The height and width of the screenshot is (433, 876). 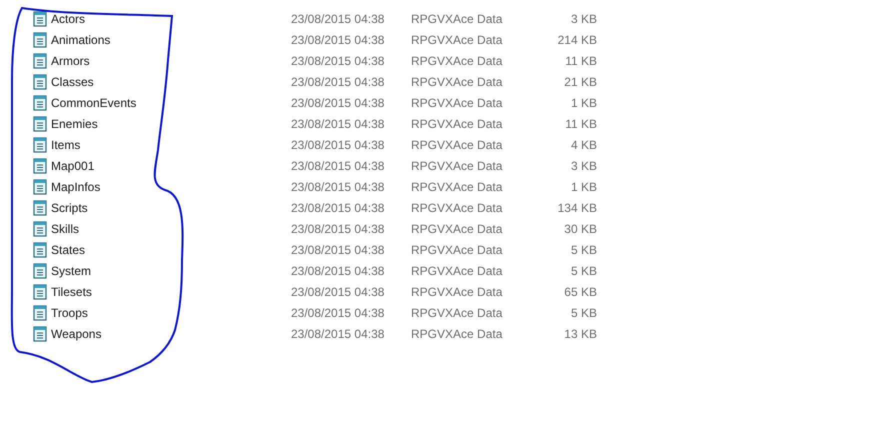 What do you see at coordinates (580, 333) in the screenshot?
I see `file-size: 13 KB` at bounding box center [580, 333].